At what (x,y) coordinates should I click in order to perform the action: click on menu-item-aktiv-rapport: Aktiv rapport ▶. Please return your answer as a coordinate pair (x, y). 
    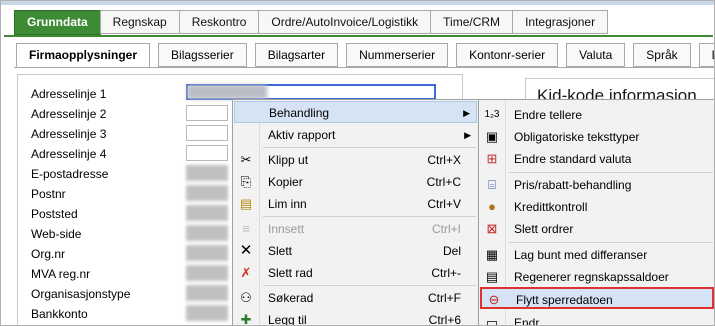
    Looking at the image, I should click on (355, 135).